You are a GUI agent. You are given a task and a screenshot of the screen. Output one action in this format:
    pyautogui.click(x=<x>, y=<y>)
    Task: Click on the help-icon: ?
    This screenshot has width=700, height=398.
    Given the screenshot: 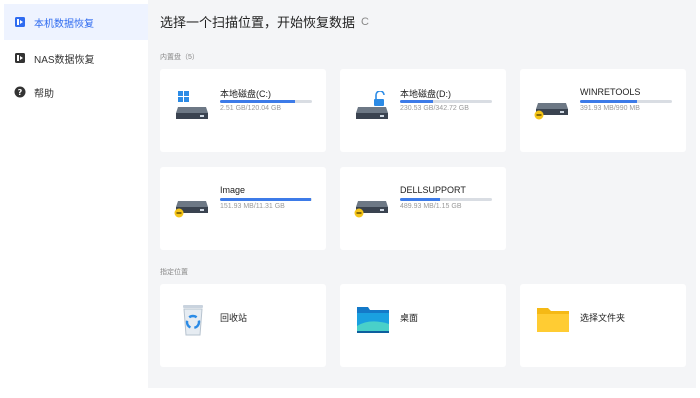 What is the action you would take?
    pyautogui.click(x=20, y=92)
    